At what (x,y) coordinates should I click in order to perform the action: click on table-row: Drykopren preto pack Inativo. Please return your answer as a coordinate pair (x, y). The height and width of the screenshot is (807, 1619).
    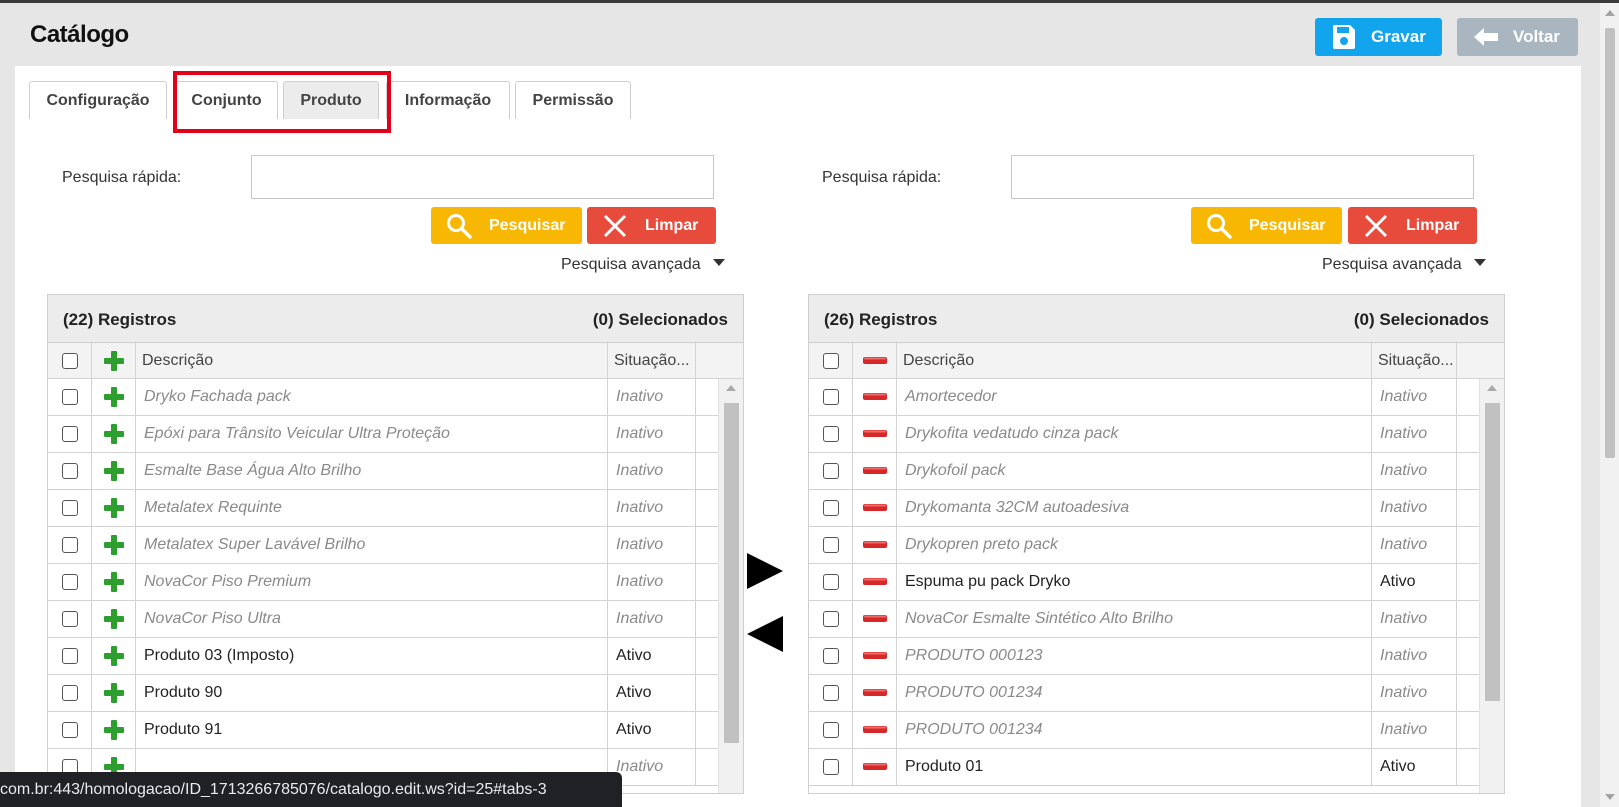
    Looking at the image, I should click on (1156, 545).